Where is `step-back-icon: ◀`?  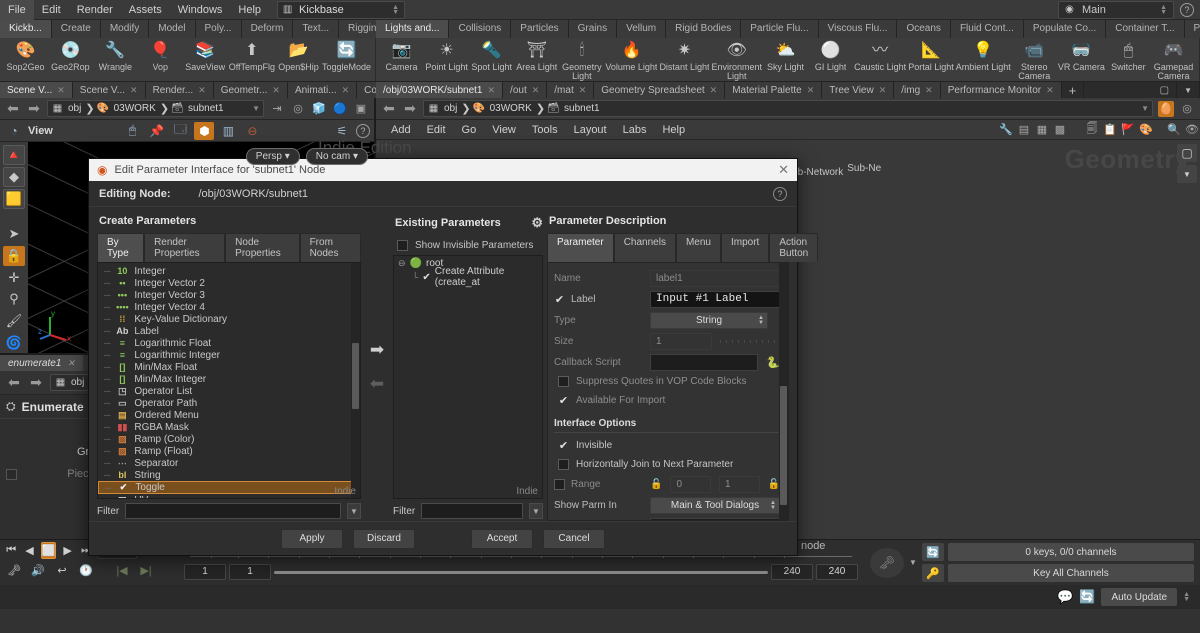
step-back-icon: ◀ is located at coordinates (29, 550).